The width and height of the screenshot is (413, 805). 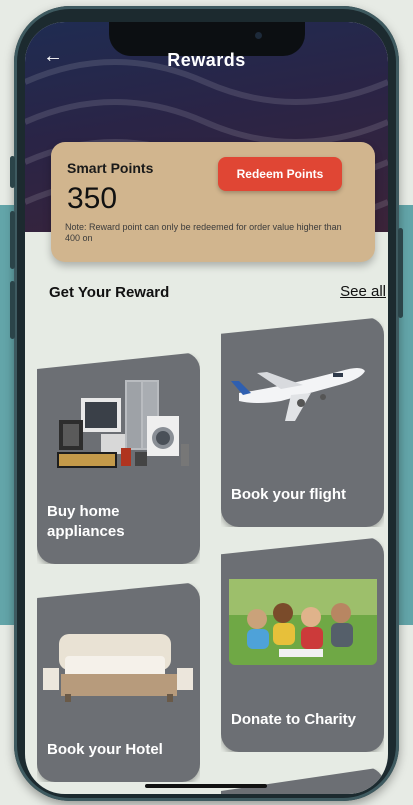 I want to click on reward-card-next, so click(x=302, y=780).